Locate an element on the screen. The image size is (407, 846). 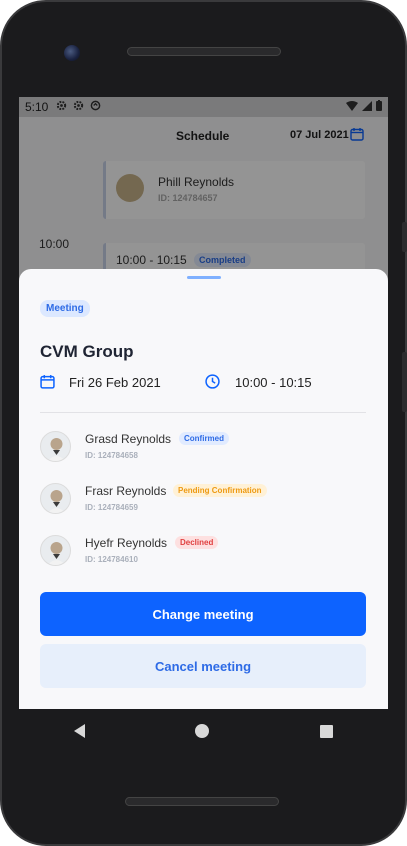
status-badge: Pending Confirmation is located at coordinates (220, 490).